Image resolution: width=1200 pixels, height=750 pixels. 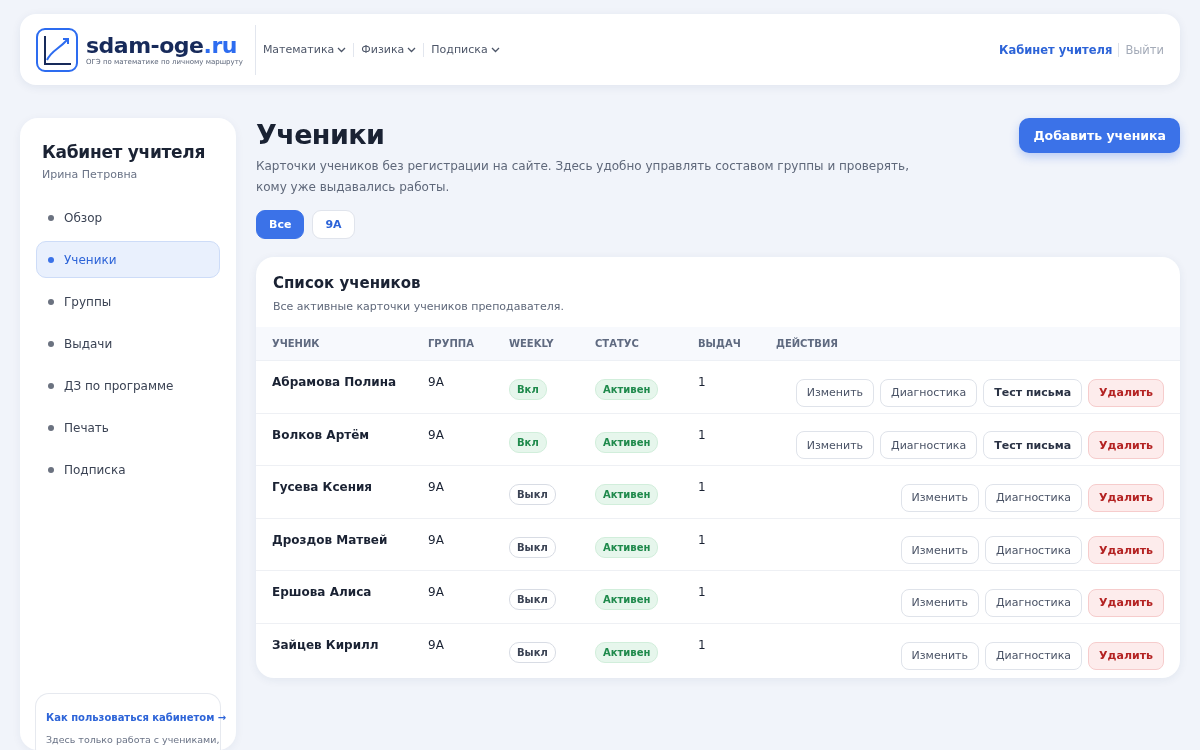 What do you see at coordinates (128, 301) in the screenshot?
I see `sidebar-item: Группы` at bounding box center [128, 301].